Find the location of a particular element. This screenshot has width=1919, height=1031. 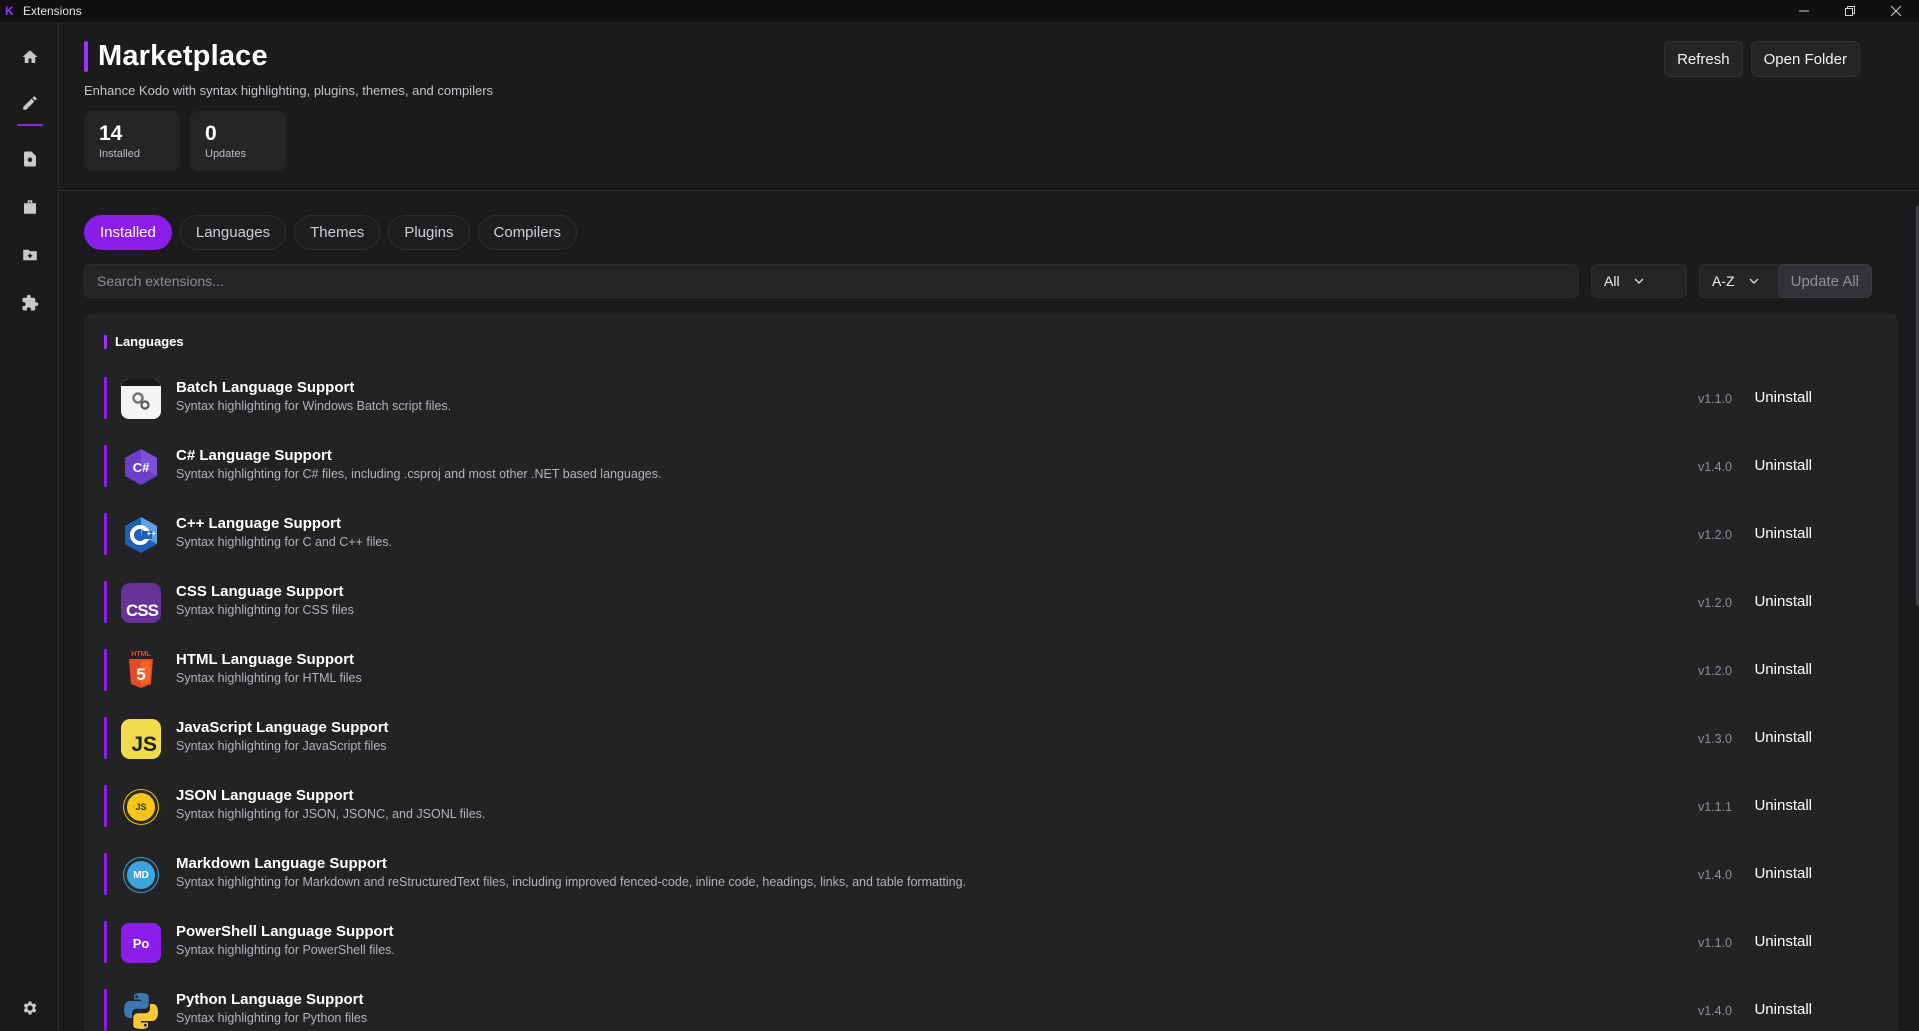

search-input is located at coordinates (831, 281).